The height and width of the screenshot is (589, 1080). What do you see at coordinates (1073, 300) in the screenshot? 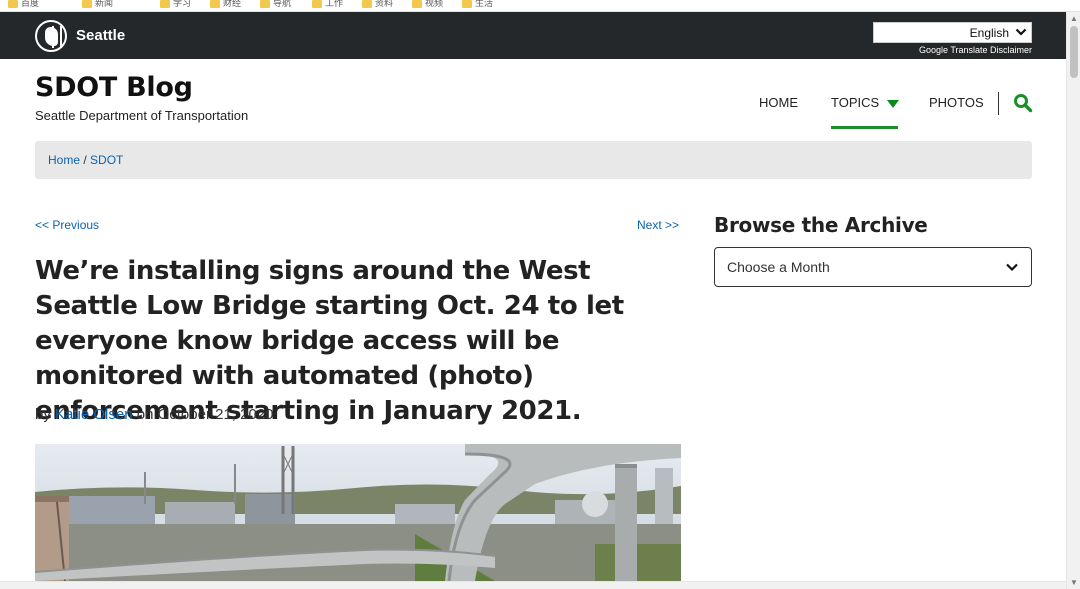
I see `vertical-scrollbar: ▲ ▼` at bounding box center [1073, 300].